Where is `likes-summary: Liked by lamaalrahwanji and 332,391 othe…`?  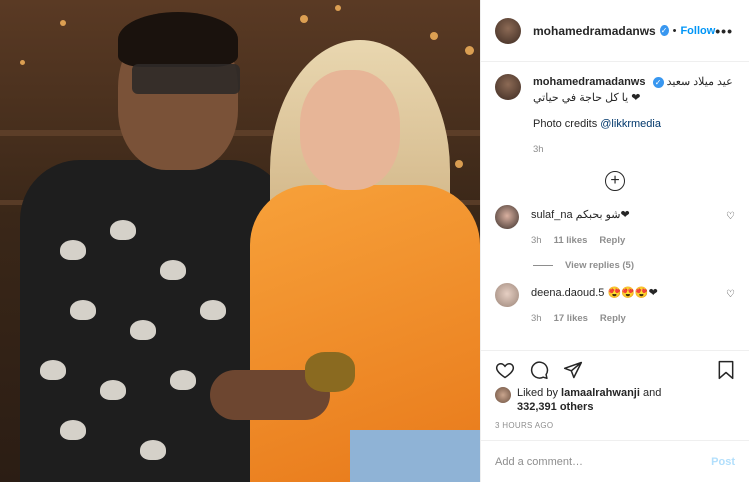 likes-summary: Liked by lamaalrahwanji and 332,391 othe… is located at coordinates (615, 400).